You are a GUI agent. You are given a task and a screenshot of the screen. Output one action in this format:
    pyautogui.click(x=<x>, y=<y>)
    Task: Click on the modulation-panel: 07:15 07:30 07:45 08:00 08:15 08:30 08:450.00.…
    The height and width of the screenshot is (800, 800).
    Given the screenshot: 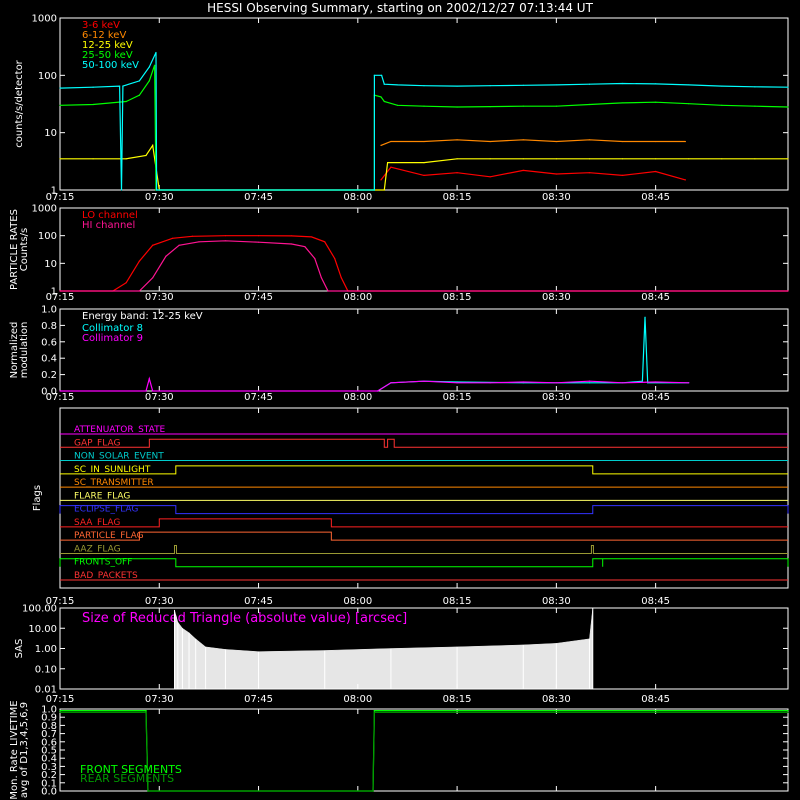 What is the action you would take?
    pyautogui.click(x=399, y=354)
    